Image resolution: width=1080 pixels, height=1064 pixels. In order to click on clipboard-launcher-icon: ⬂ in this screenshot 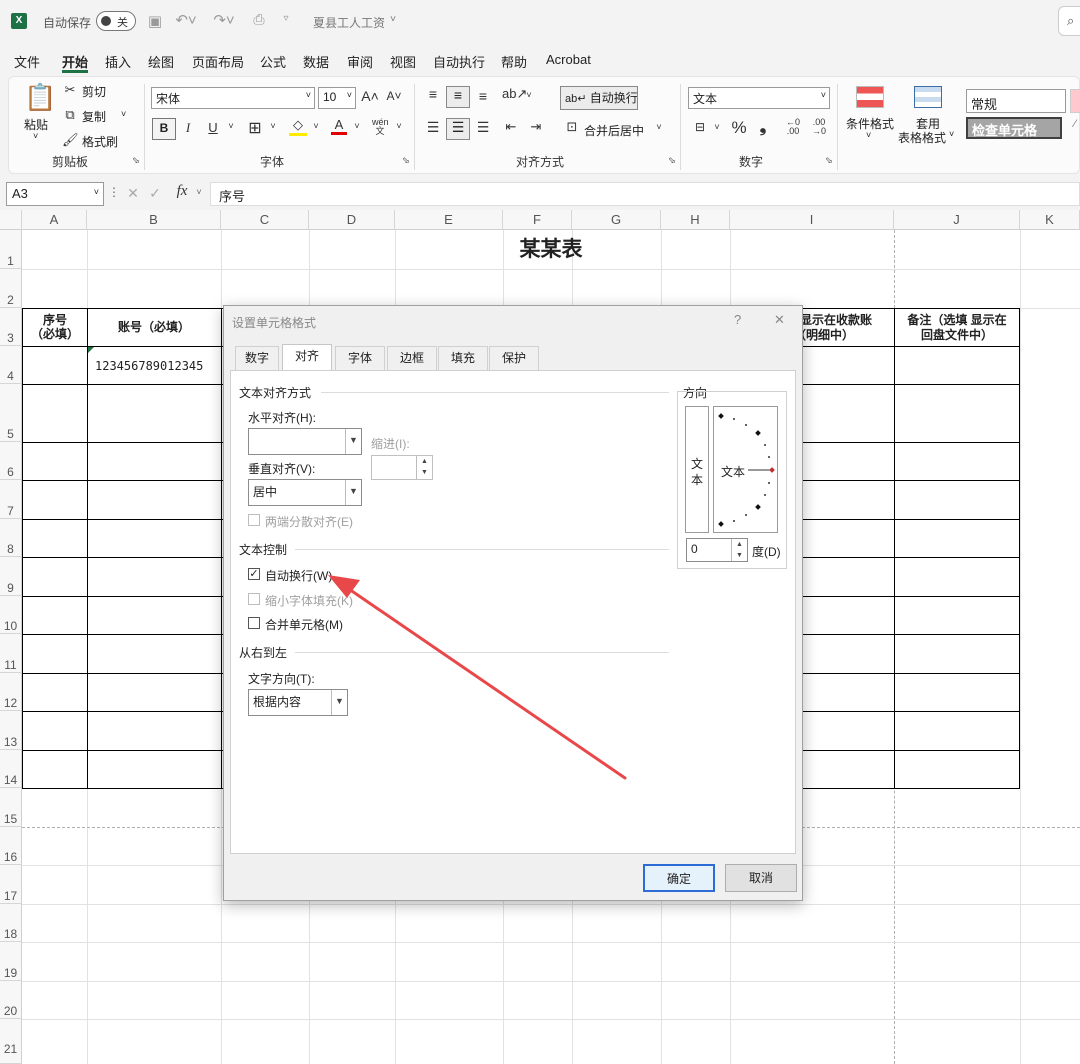, I will do `click(136, 160)`.